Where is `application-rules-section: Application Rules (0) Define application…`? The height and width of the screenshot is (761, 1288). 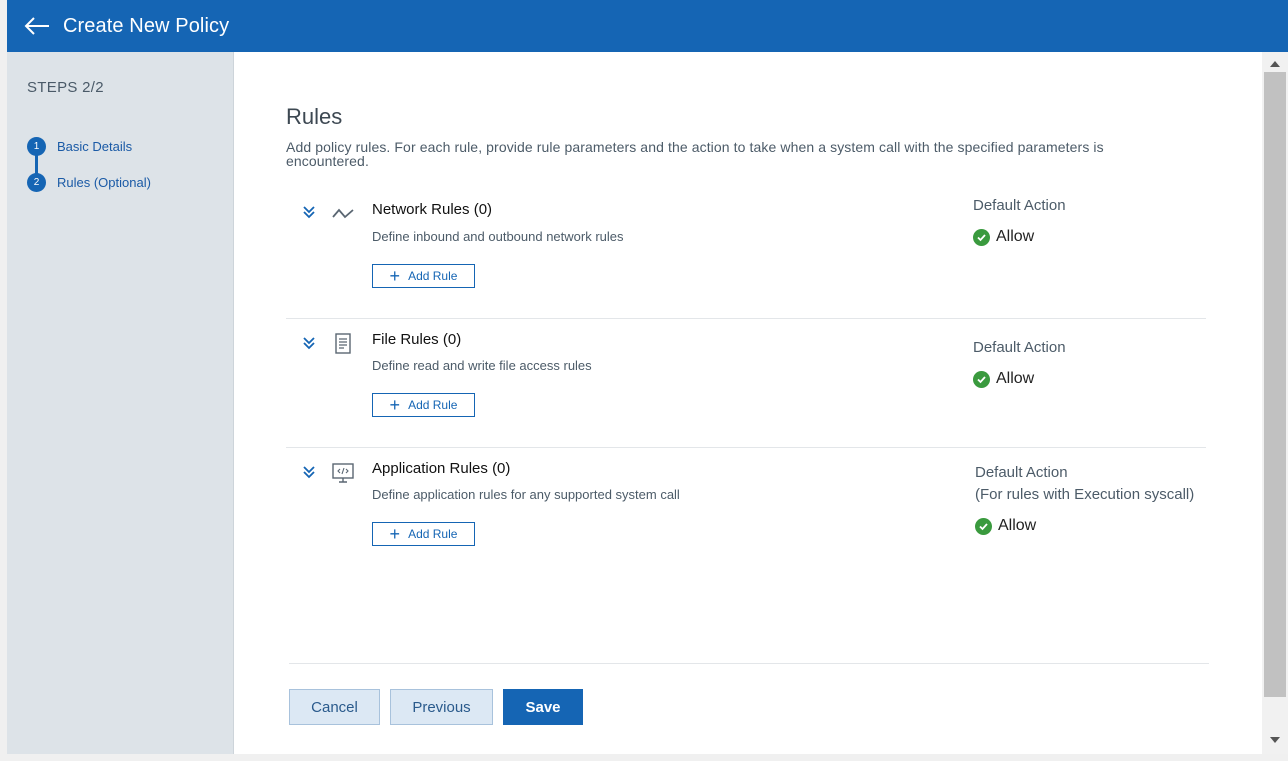 application-rules-section: Application Rules (0) Define application… is located at coordinates (746, 519).